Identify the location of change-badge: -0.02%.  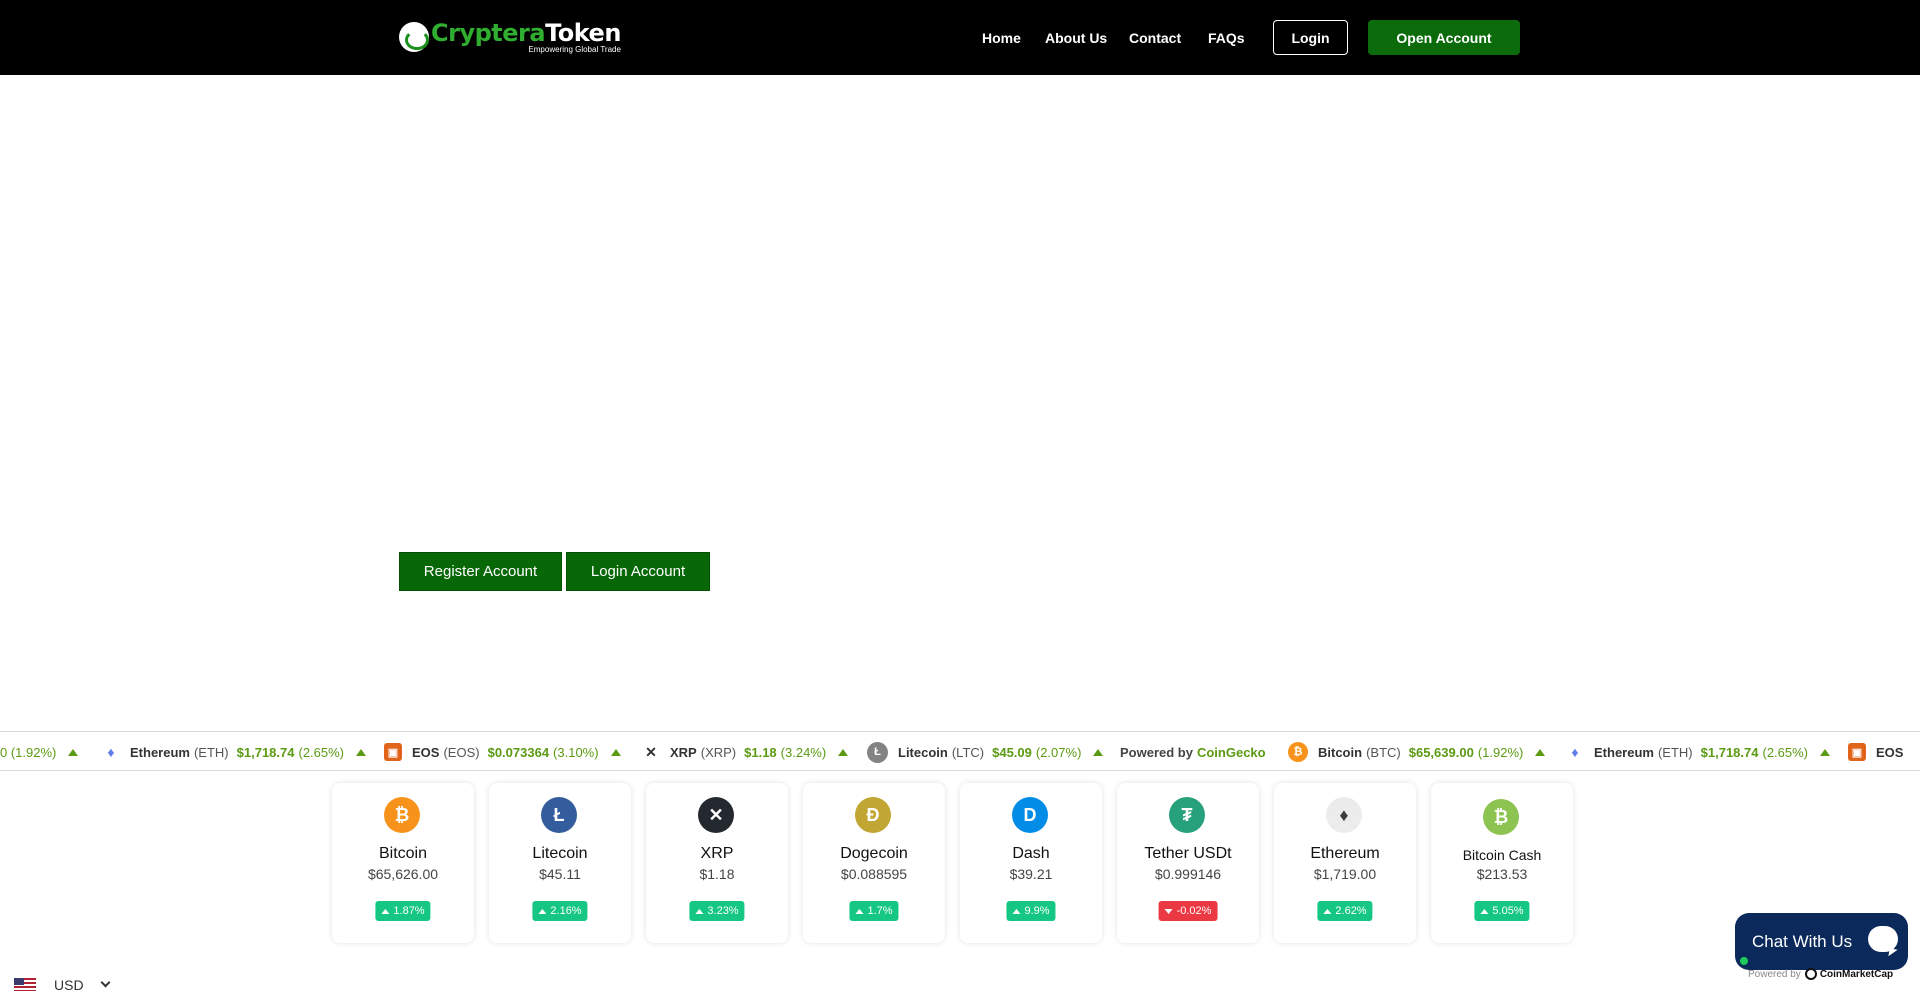
(1188, 911).